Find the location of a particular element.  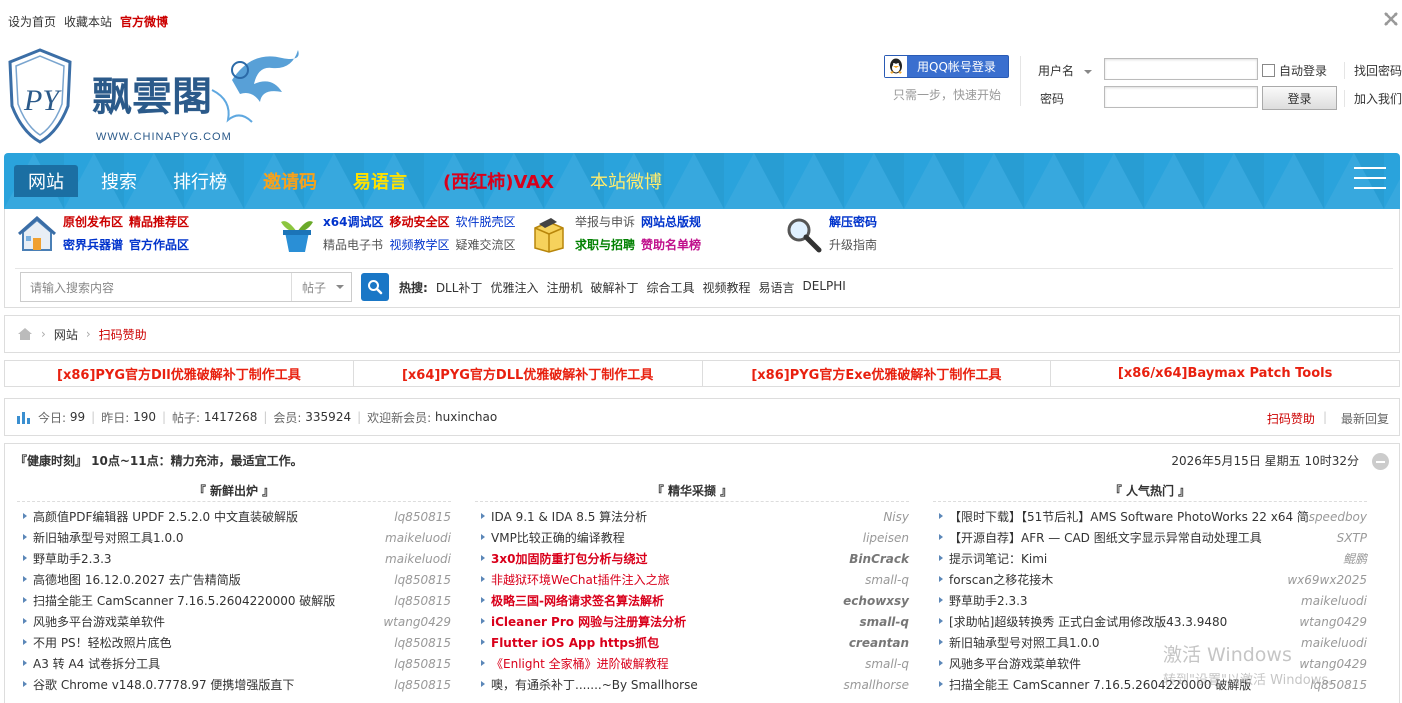

find-password-link: 找回密码 is located at coordinates (1373, 70).